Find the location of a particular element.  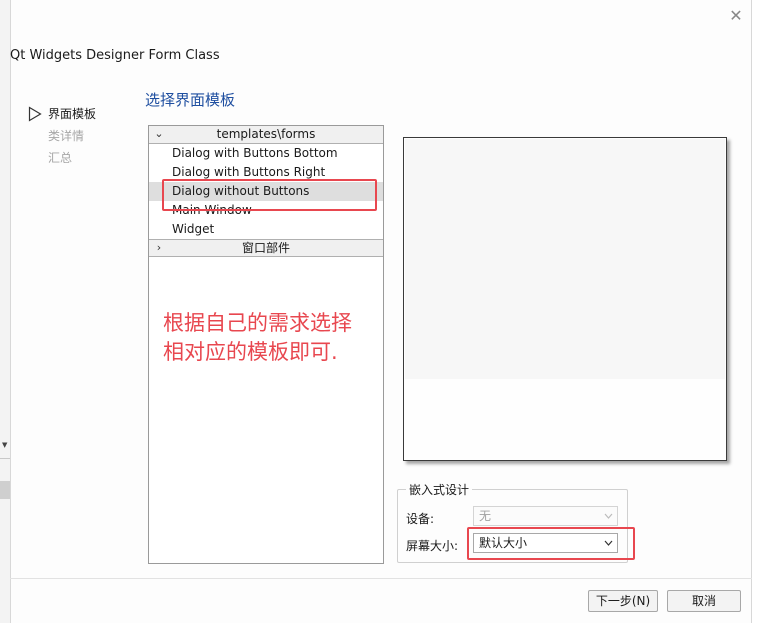

divider is located at coordinates (5, 458).